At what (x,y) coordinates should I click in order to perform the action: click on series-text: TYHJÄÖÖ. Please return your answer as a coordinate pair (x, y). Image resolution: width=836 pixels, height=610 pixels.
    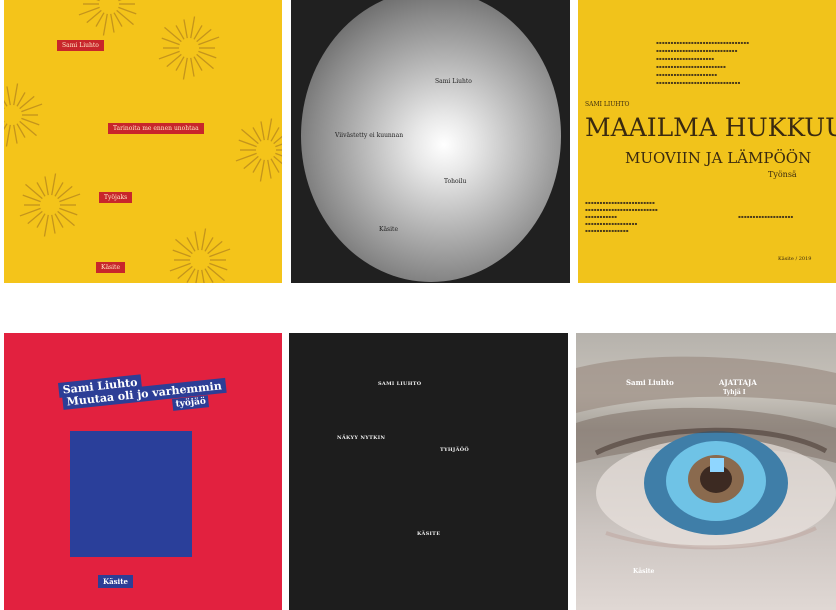
    Looking at the image, I should click on (455, 450).